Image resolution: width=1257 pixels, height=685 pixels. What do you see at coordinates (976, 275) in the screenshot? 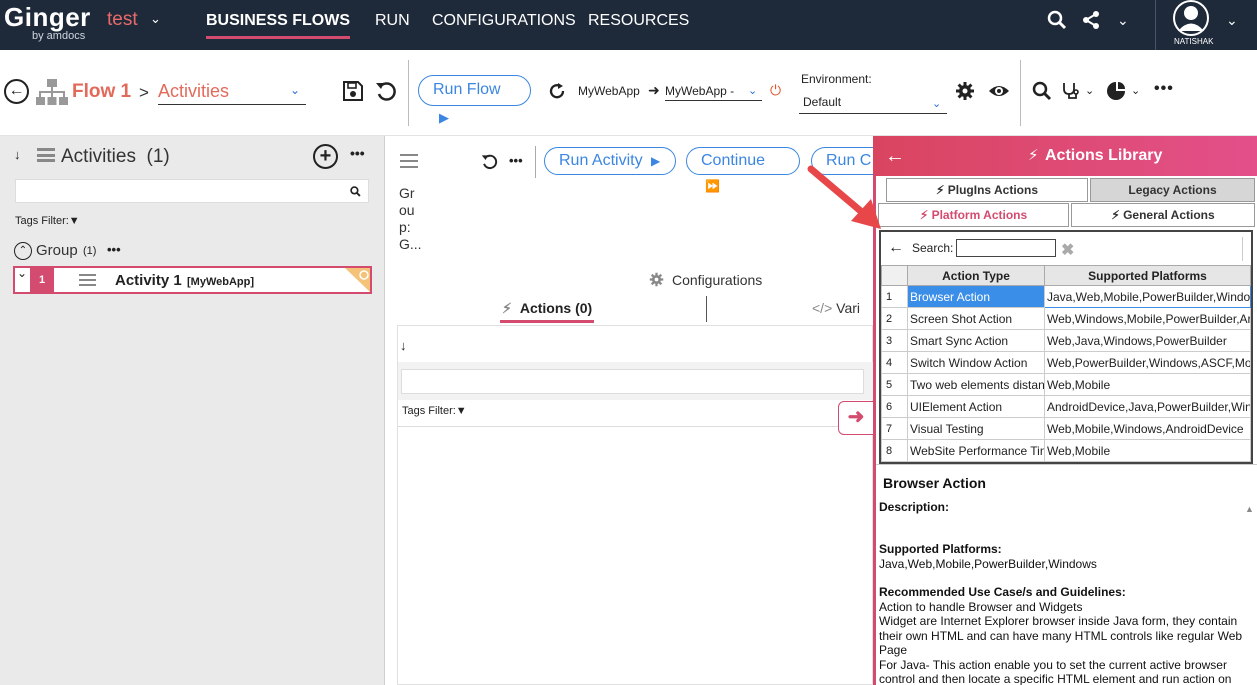
I see `column-header-action-type: Action Type` at bounding box center [976, 275].